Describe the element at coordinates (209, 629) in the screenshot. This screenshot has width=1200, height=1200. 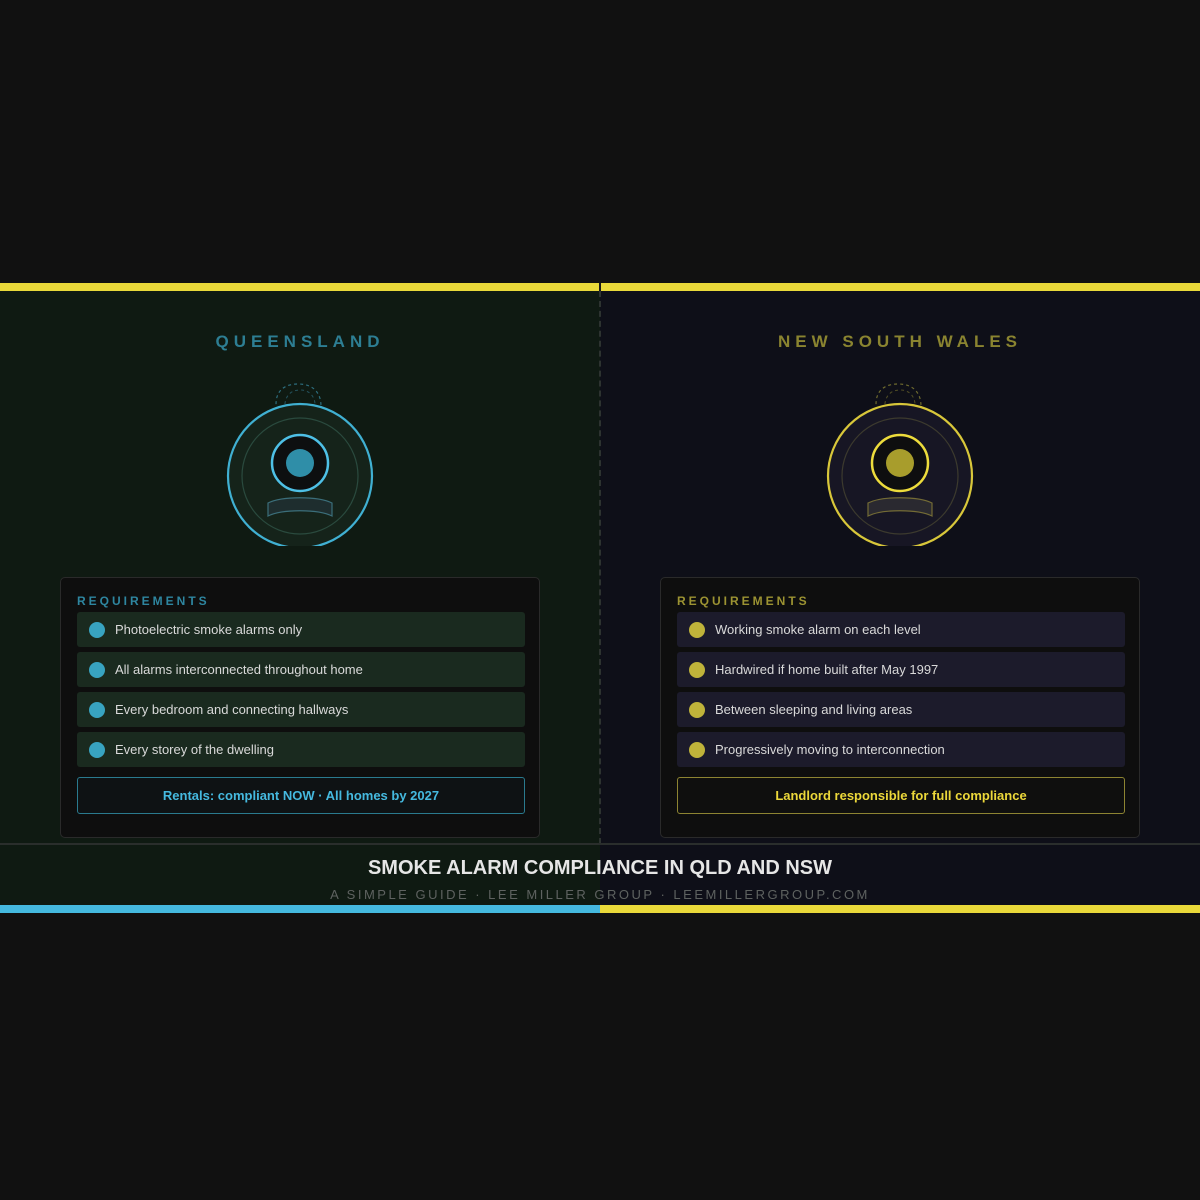
I see `qld-requirement-text: Photoelectric smoke alarms only` at that location.